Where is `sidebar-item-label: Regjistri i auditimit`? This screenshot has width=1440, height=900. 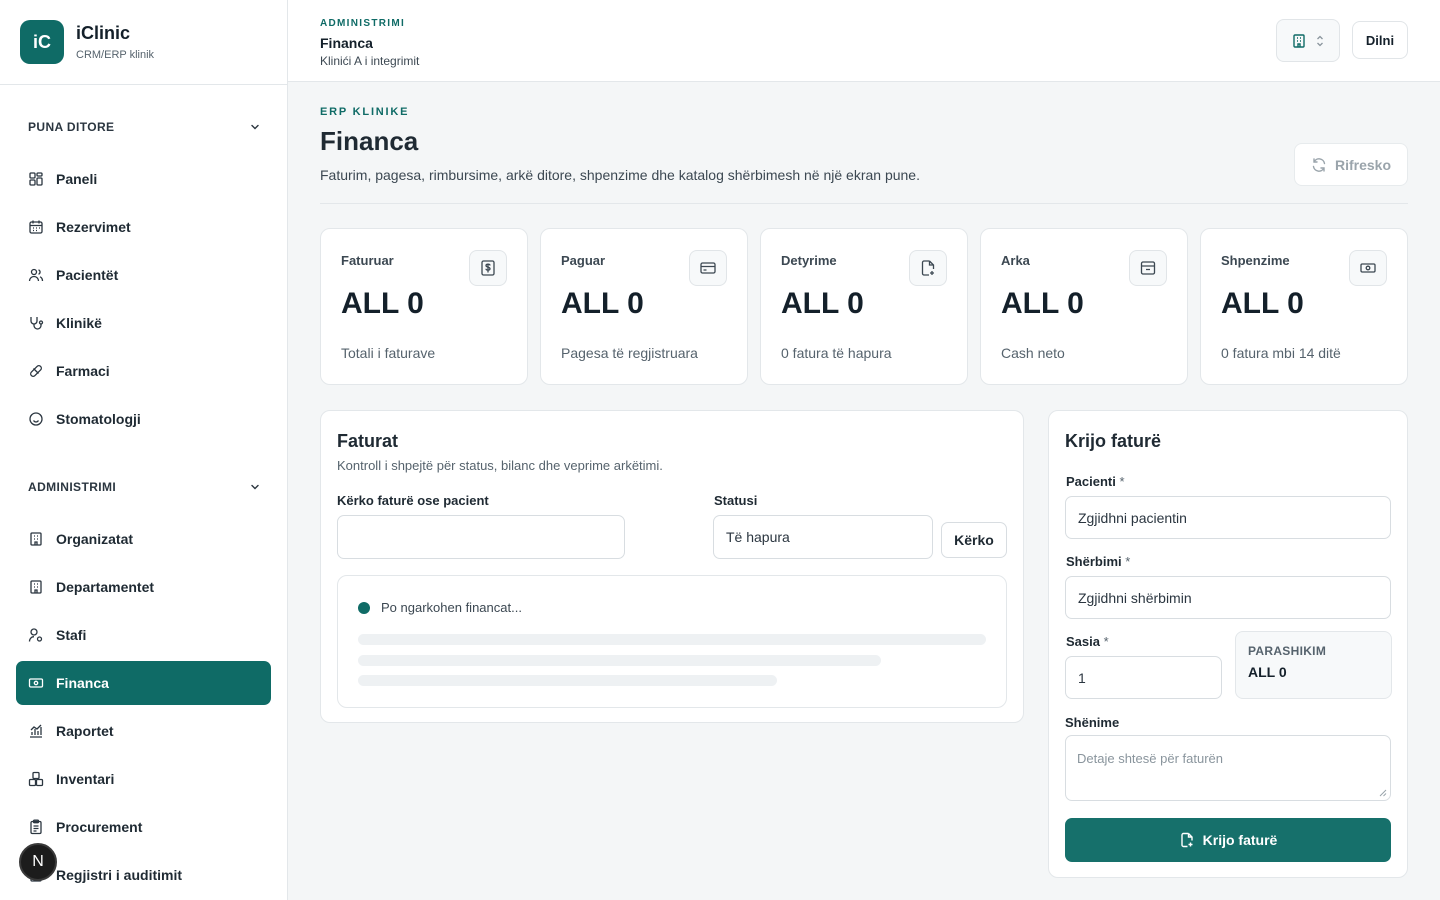 sidebar-item-label: Regjistri i auditimit is located at coordinates (119, 875).